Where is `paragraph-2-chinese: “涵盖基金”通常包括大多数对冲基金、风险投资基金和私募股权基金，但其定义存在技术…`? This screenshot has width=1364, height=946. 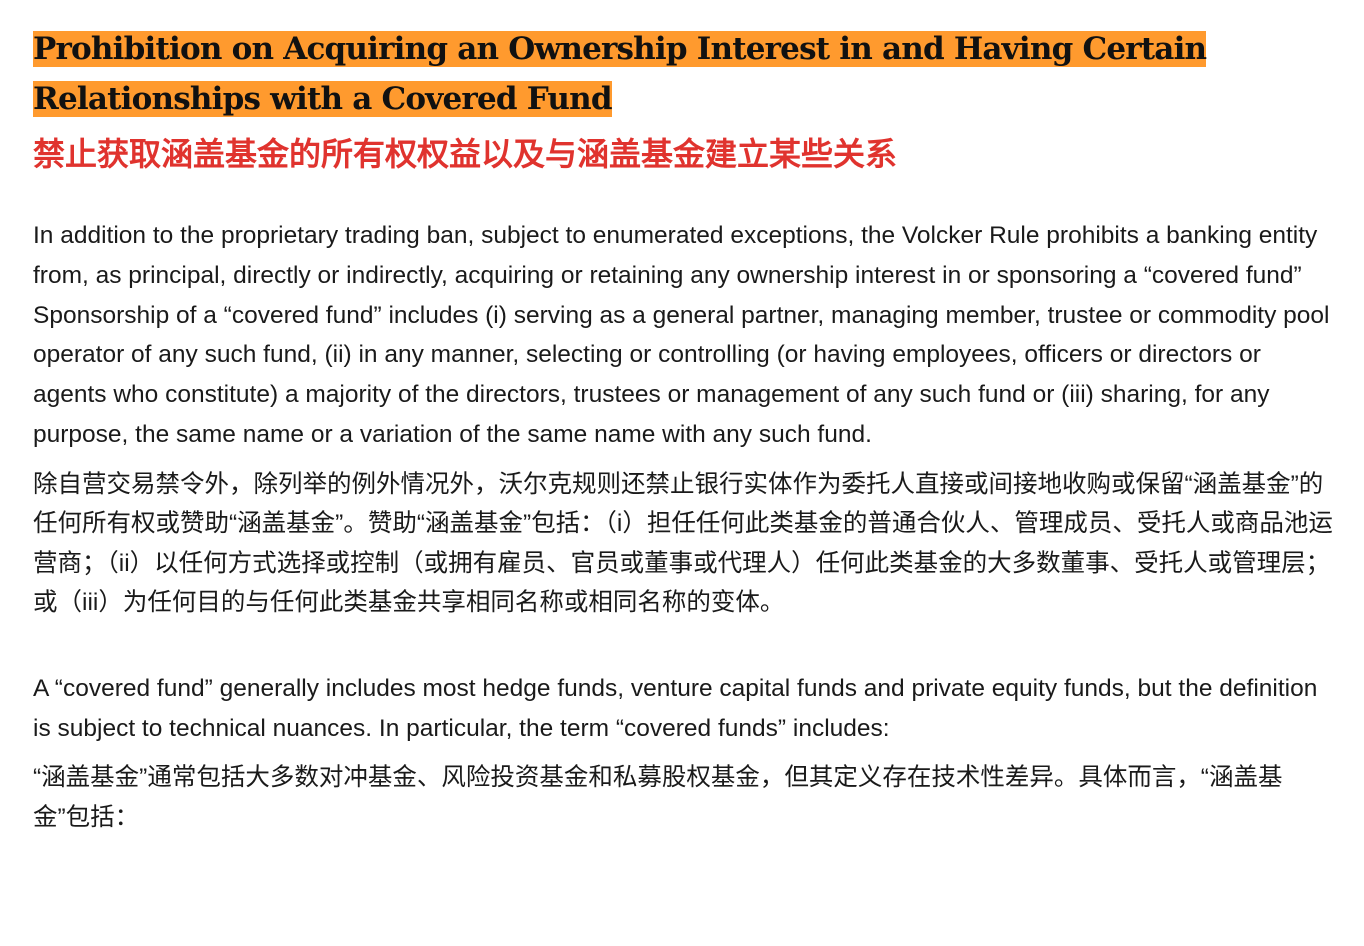 paragraph-2-chinese: “涵盖基金”通常包括大多数对冲基金、风险投资基金和私募股权基金，但其定义存在技术… is located at coordinates (658, 797).